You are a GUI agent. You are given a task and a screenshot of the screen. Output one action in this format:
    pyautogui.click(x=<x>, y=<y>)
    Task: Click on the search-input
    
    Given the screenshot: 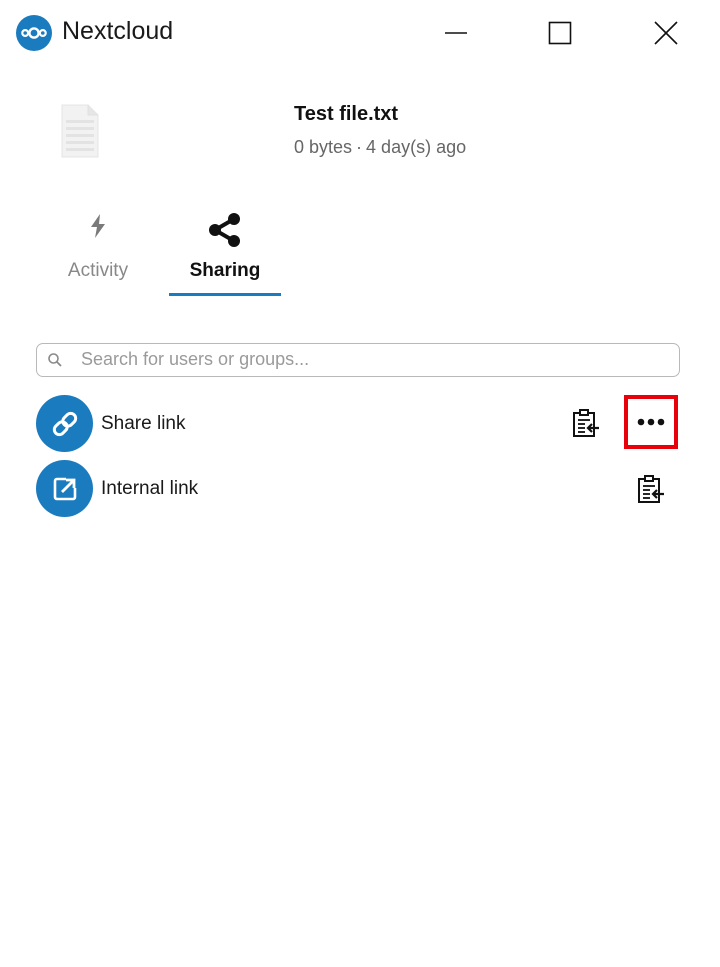 What is the action you would take?
    pyautogui.click(x=376, y=359)
    